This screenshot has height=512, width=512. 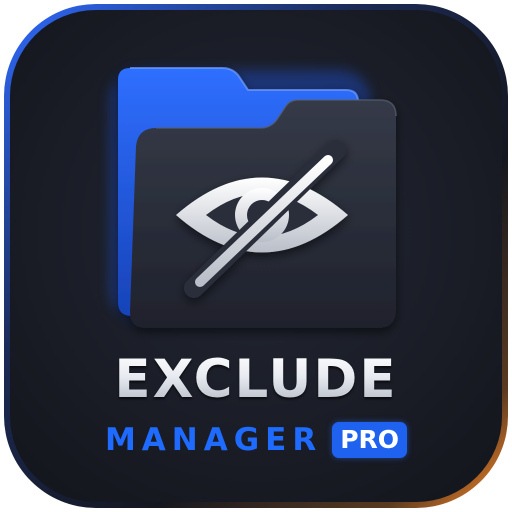 I want to click on app-title: EXCLUDE, so click(x=256, y=380).